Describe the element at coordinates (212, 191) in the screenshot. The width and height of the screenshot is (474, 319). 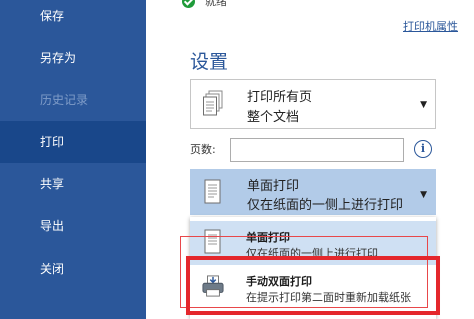
I see `single-page-icon` at that location.